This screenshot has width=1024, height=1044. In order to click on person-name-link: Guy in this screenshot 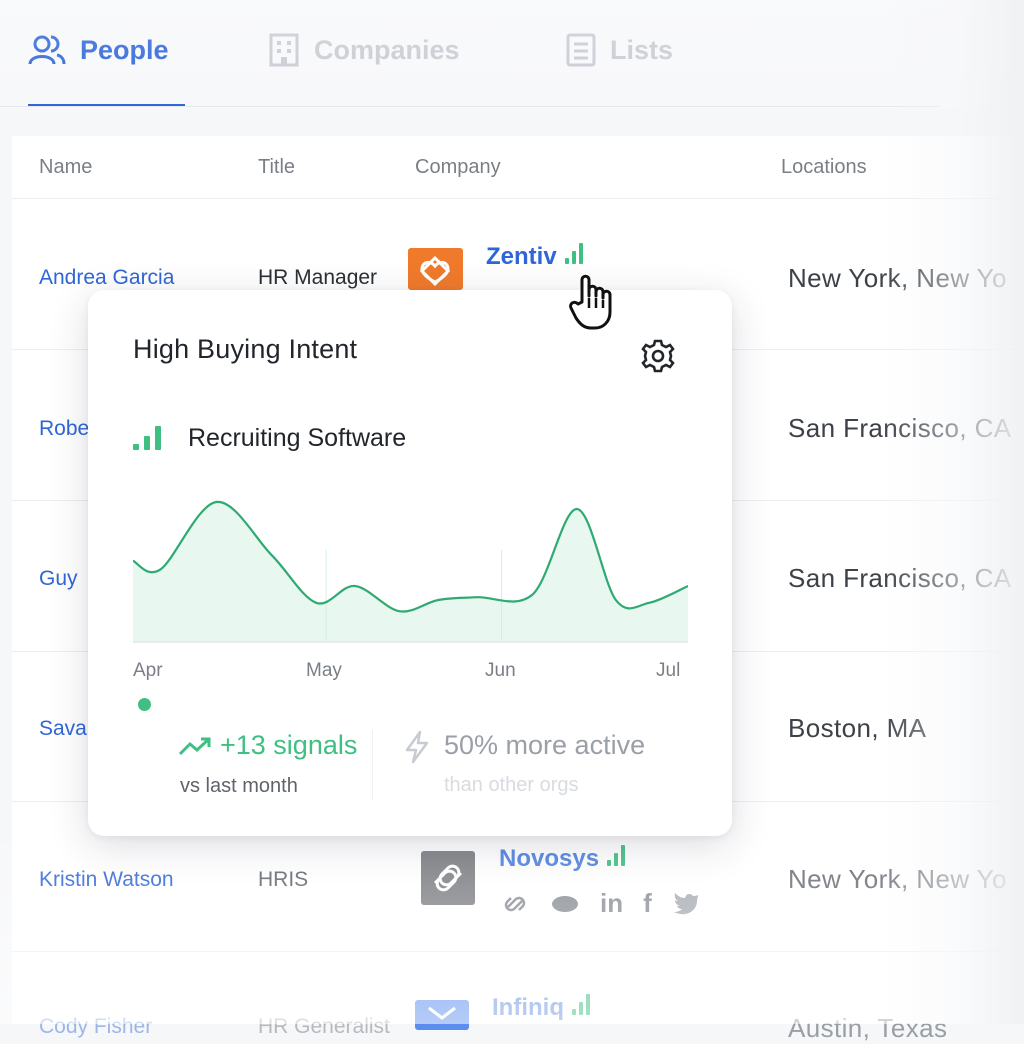, I will do `click(58, 579)`.